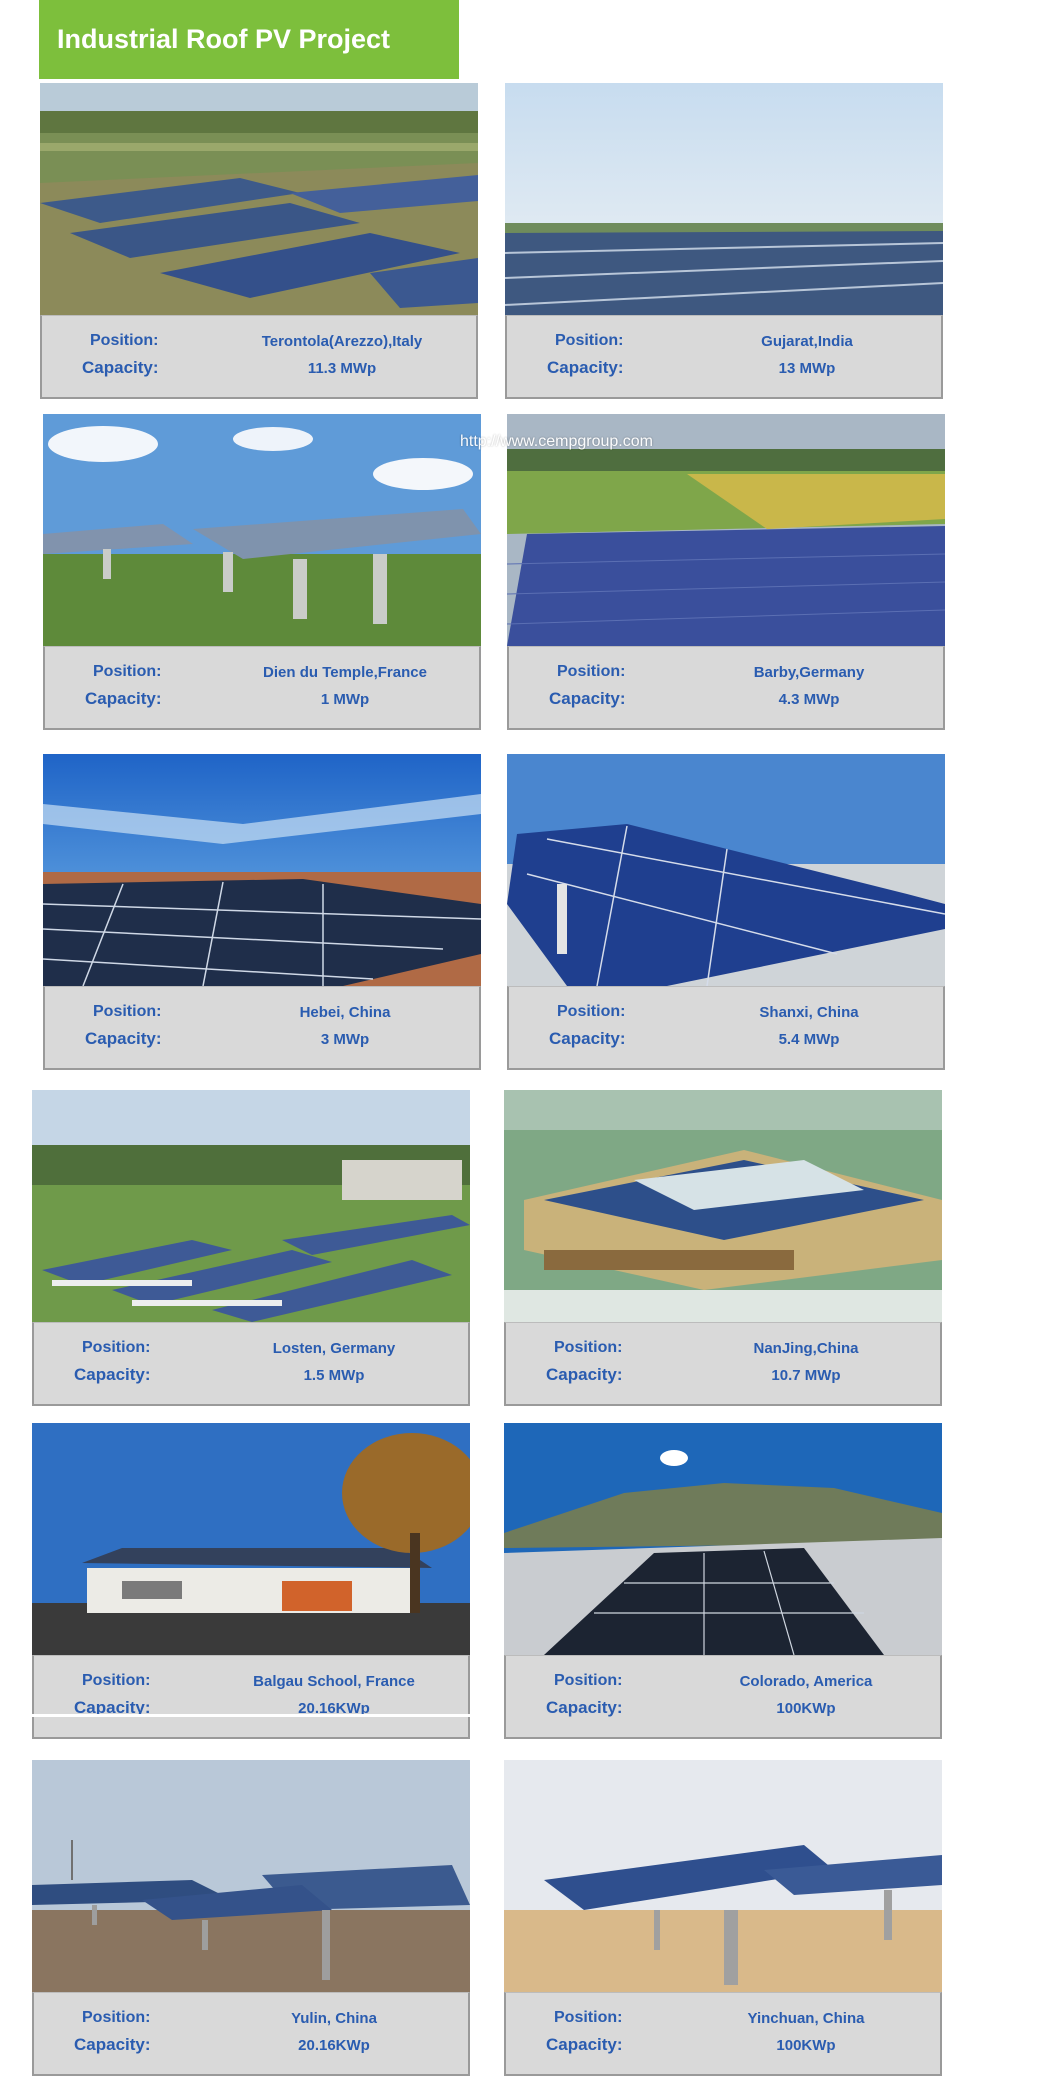 The width and height of the screenshot is (1053, 2076). Describe the element at coordinates (809, 1012) in the screenshot. I see `position-value: Shanxi, China` at that location.